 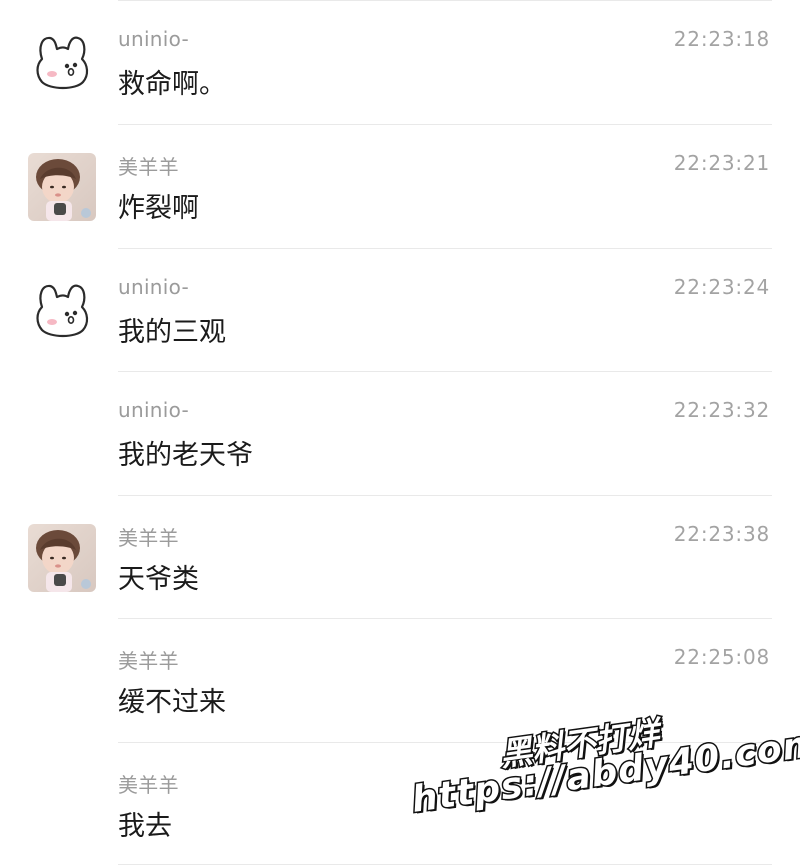 What do you see at coordinates (185, 455) in the screenshot?
I see `message-text: 我的老天爷` at bounding box center [185, 455].